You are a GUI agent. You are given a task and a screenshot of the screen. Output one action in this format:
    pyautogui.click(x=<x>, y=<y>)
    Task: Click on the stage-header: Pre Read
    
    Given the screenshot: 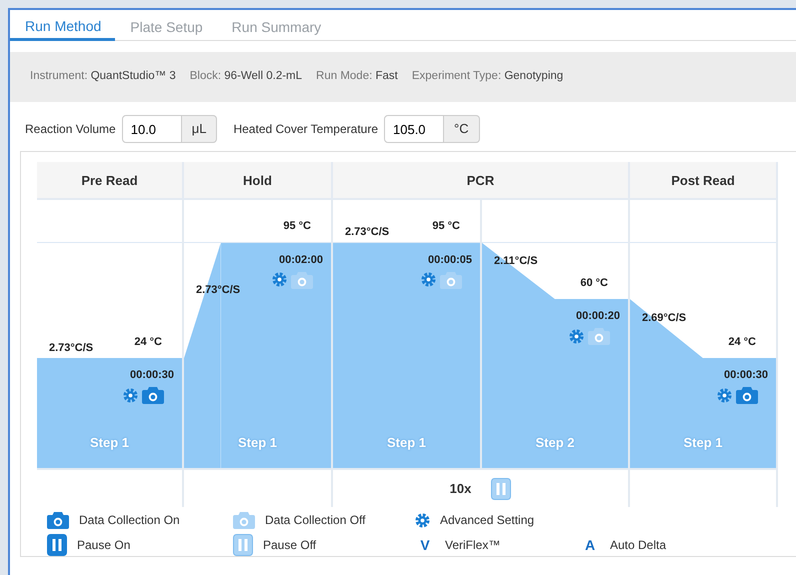 What is the action you would take?
    pyautogui.click(x=110, y=181)
    